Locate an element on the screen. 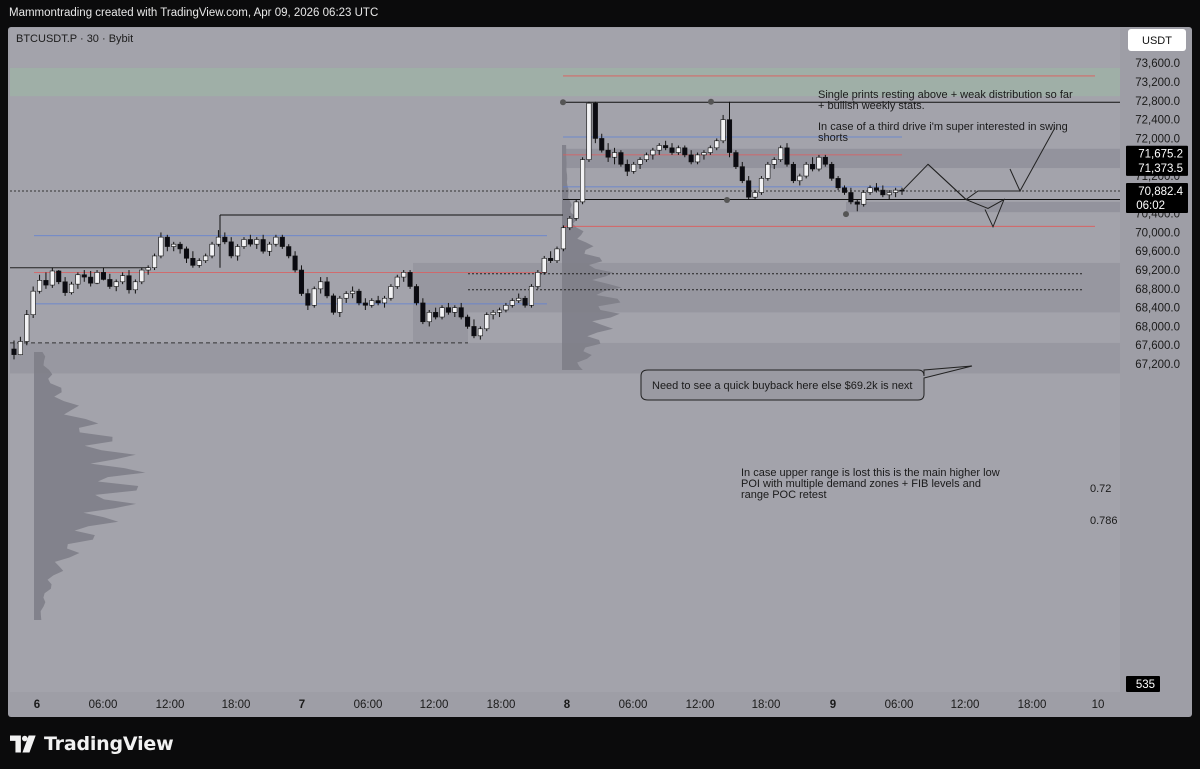 This screenshot has height=769, width=1200. brand-name: TradingView is located at coordinates (109, 744).